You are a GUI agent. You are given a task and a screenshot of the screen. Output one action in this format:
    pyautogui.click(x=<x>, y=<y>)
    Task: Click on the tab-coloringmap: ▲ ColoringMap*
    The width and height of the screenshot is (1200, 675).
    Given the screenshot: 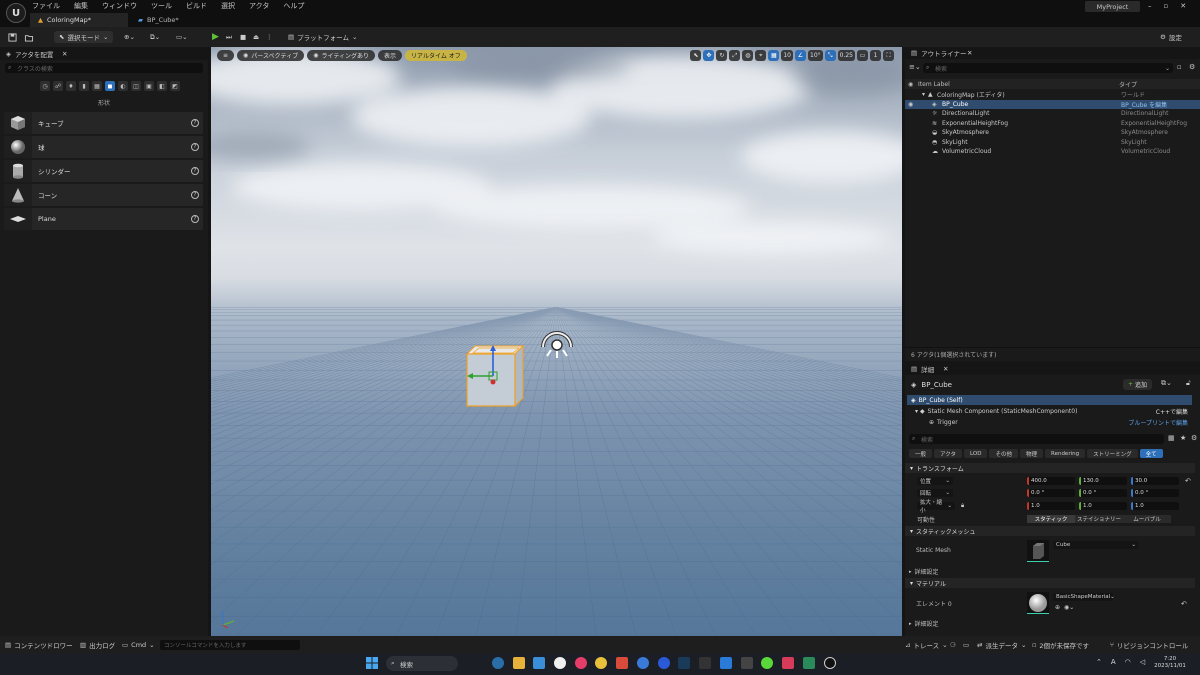 What is the action you would take?
    pyautogui.click(x=79, y=20)
    